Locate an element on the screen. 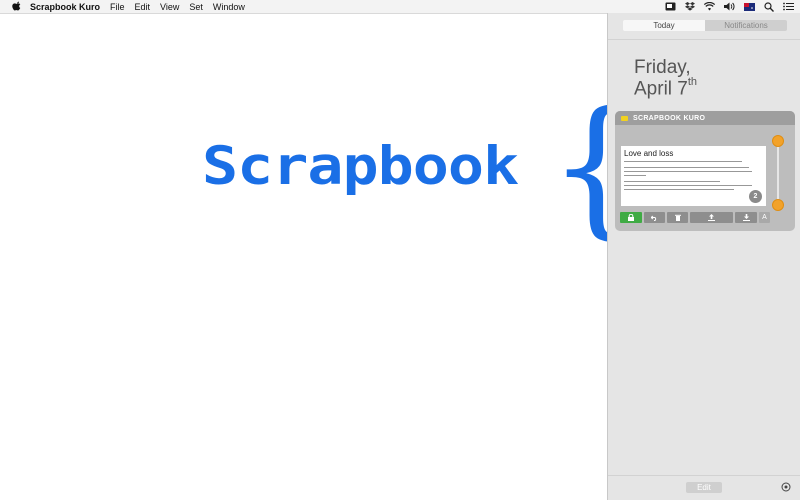 The height and width of the screenshot is (500, 800). status-bar is located at coordinates (729, 6).